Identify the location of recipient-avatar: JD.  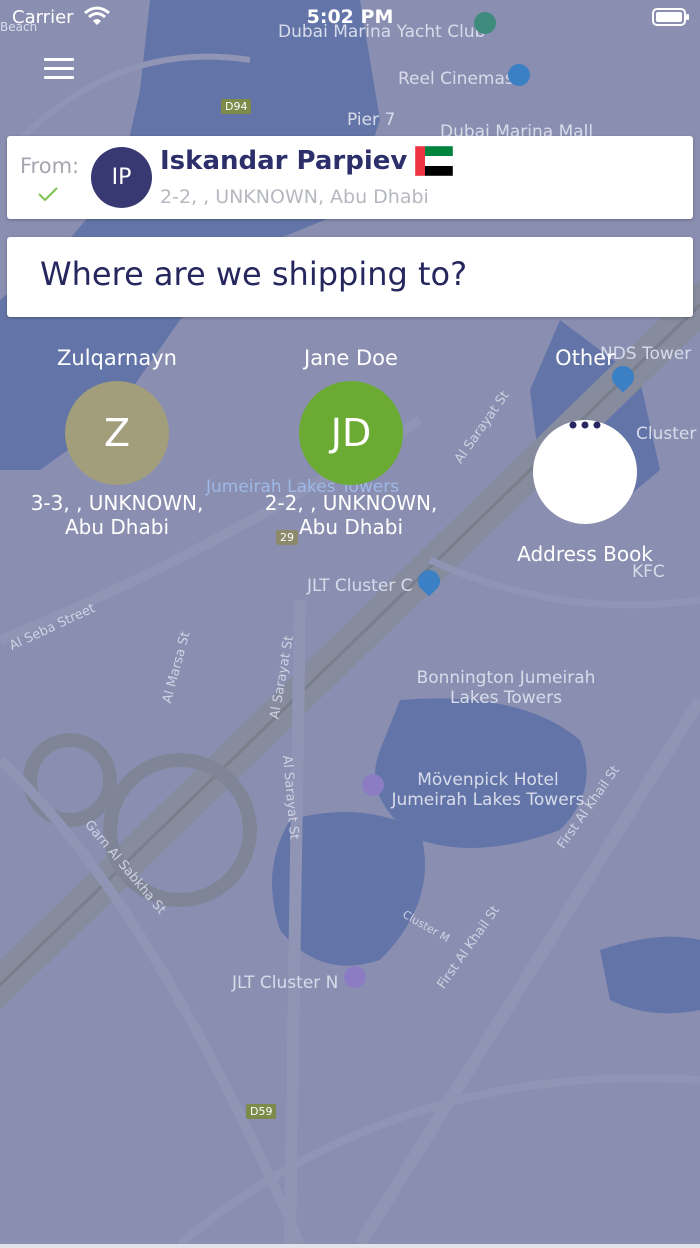
(351, 433).